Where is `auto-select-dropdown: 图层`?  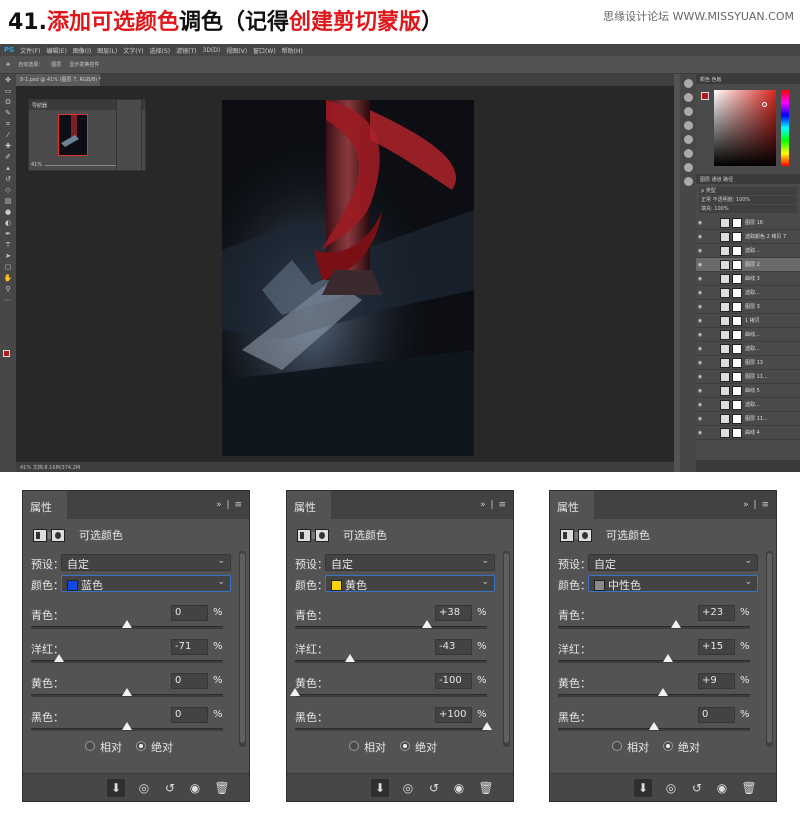 auto-select-dropdown: 图层 is located at coordinates (56, 64).